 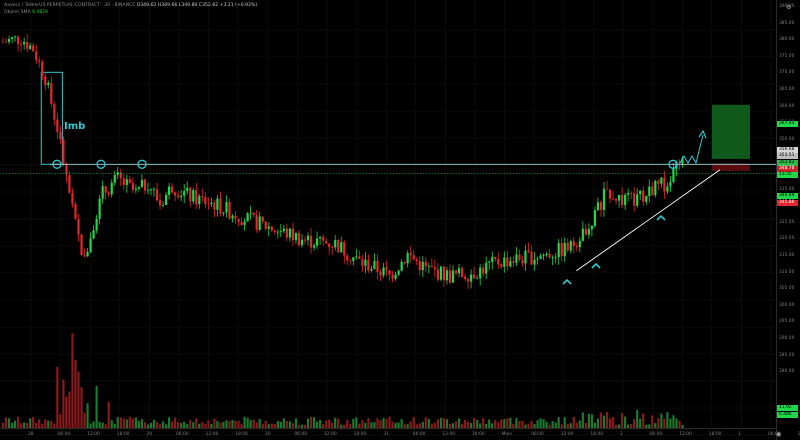 What do you see at coordinates (26, 12) in the screenshot?
I see `chart-header-volume: Objem SMA 6.482K` at bounding box center [26, 12].